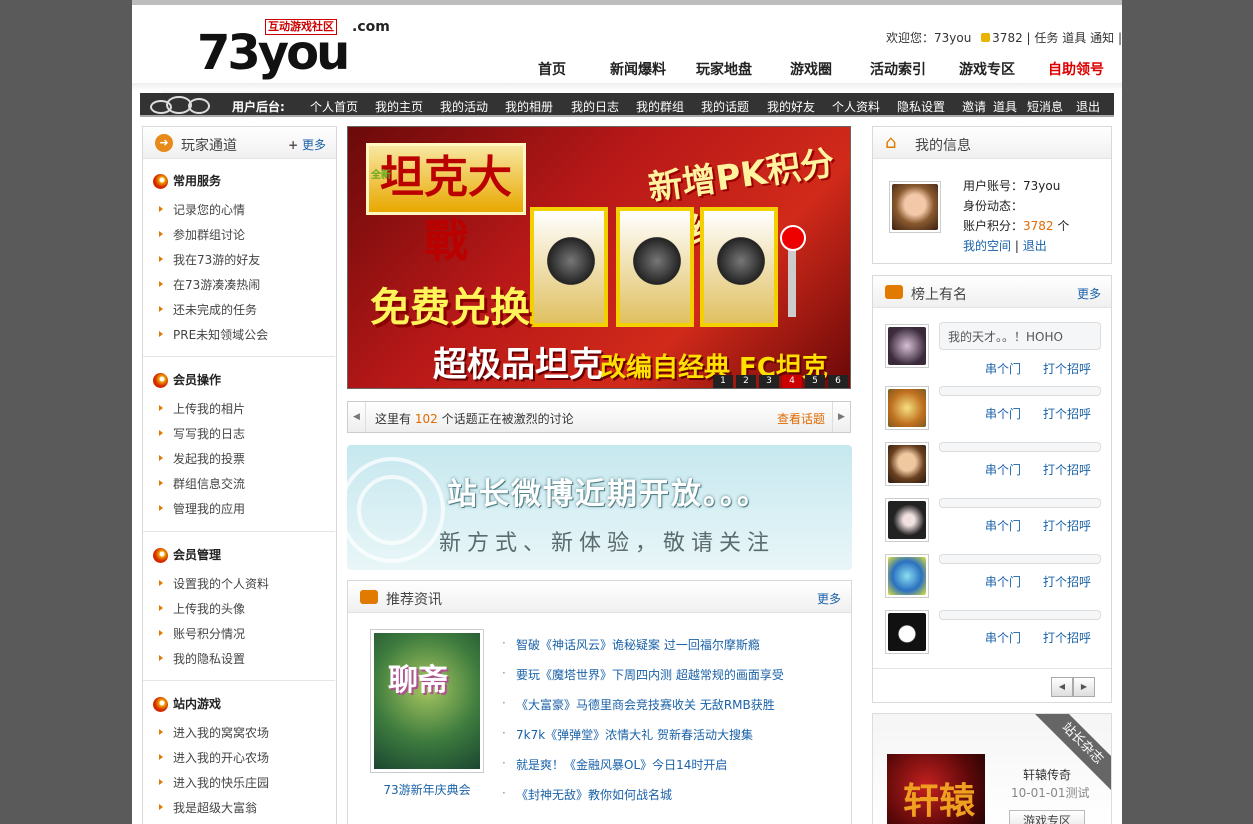  What do you see at coordinates (209, 259) in the screenshot?
I see `list-item: 我在73游的好友` at bounding box center [209, 259].